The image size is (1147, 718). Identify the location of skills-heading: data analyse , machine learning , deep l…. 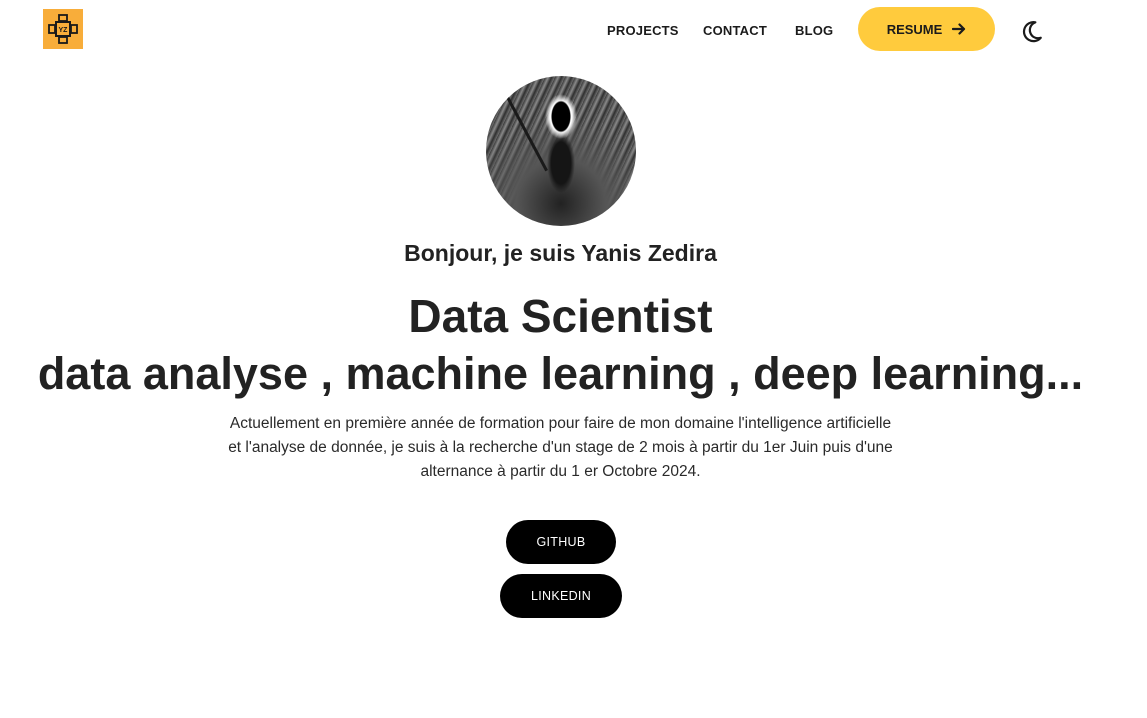
(560, 373).